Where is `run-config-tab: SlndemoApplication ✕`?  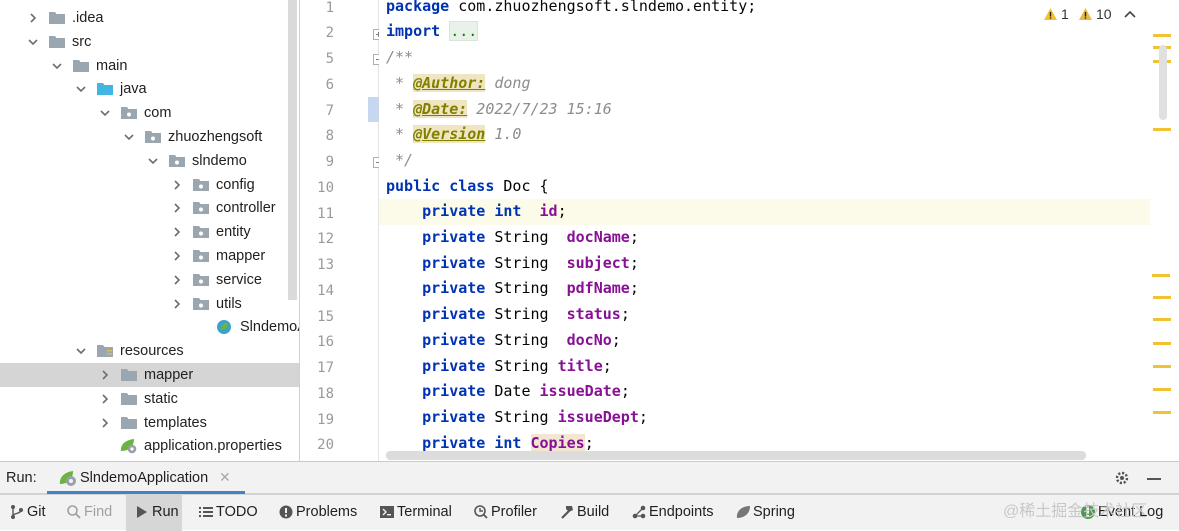
run-config-tab: SlndemoApplication ✕ is located at coordinates (146, 478).